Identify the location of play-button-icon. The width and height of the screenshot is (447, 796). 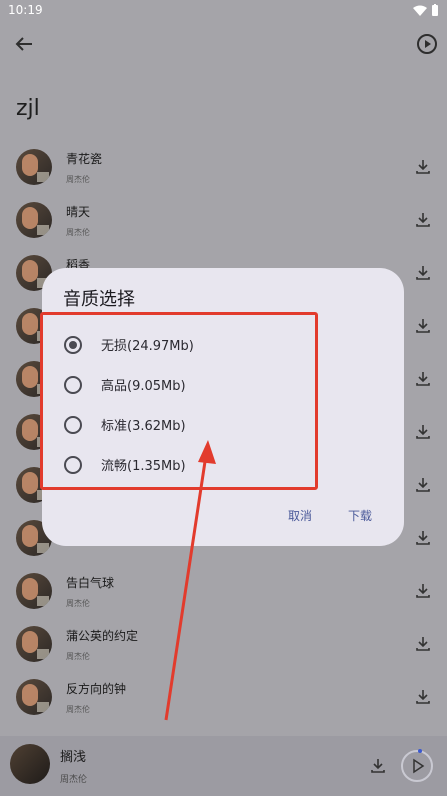
(417, 766).